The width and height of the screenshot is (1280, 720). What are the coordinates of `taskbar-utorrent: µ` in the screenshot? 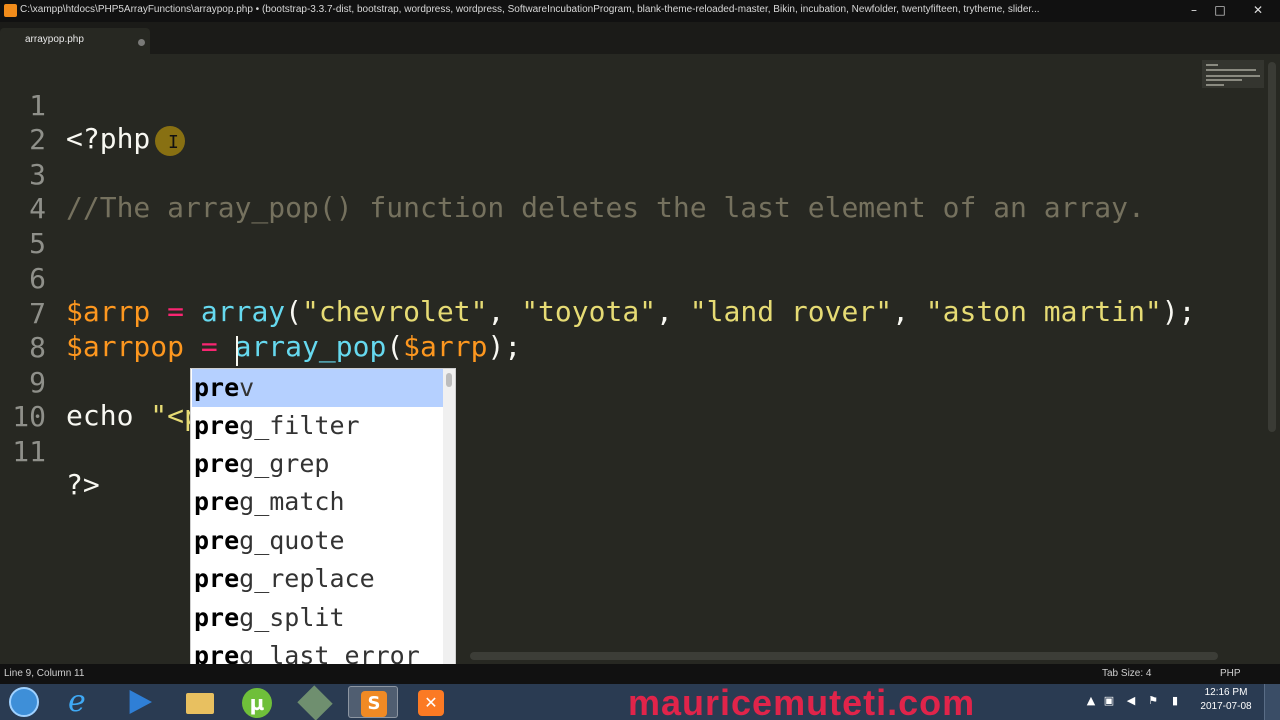 It's located at (257, 702).